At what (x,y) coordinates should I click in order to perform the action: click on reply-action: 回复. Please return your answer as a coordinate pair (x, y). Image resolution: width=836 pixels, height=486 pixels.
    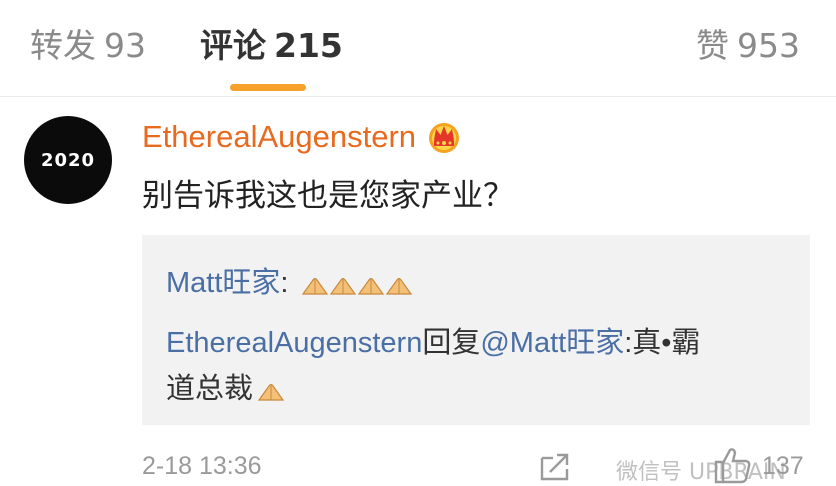
    Looking at the image, I should click on (451, 343).